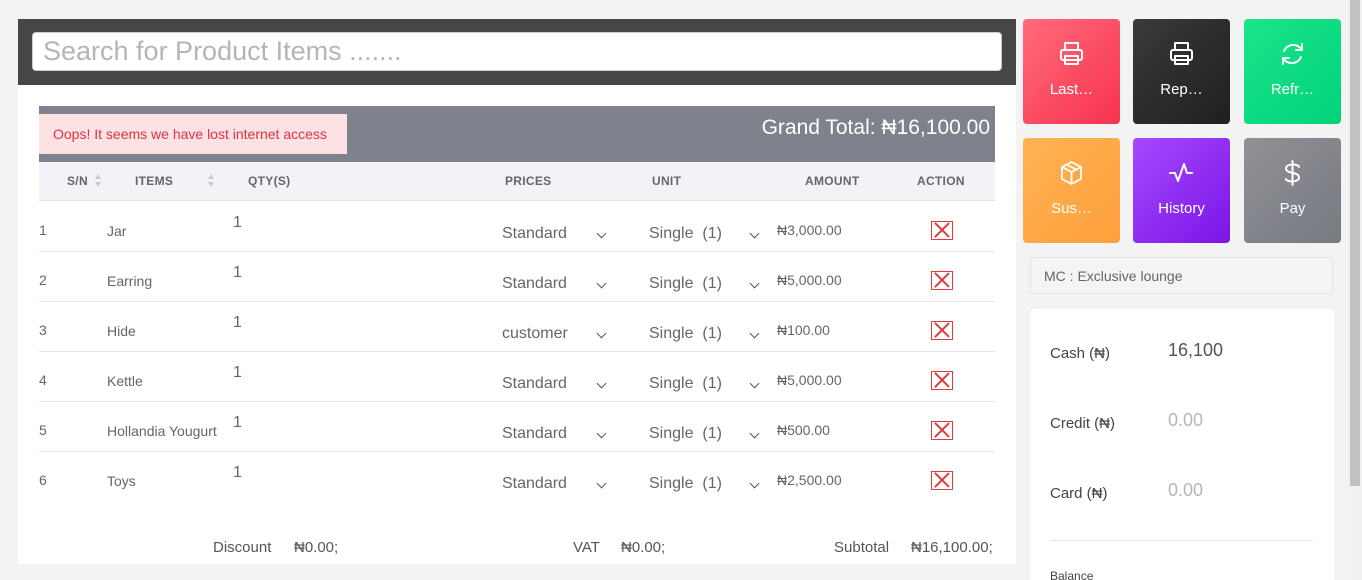 This screenshot has height=580, width=1362. Describe the element at coordinates (121, 331) in the screenshot. I see `row-item: Hide` at that location.